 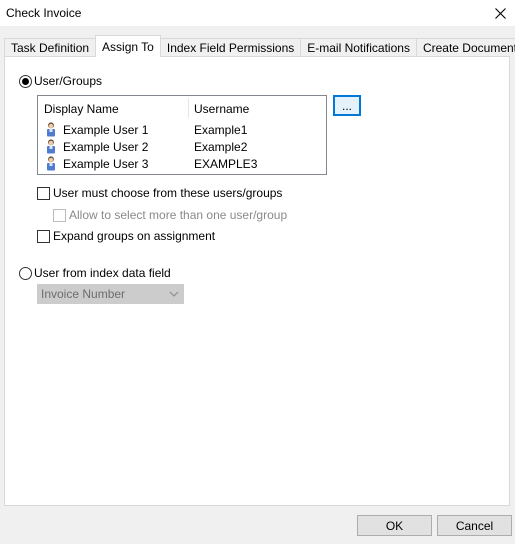 I want to click on column-header-username: Username, so click(x=221, y=109).